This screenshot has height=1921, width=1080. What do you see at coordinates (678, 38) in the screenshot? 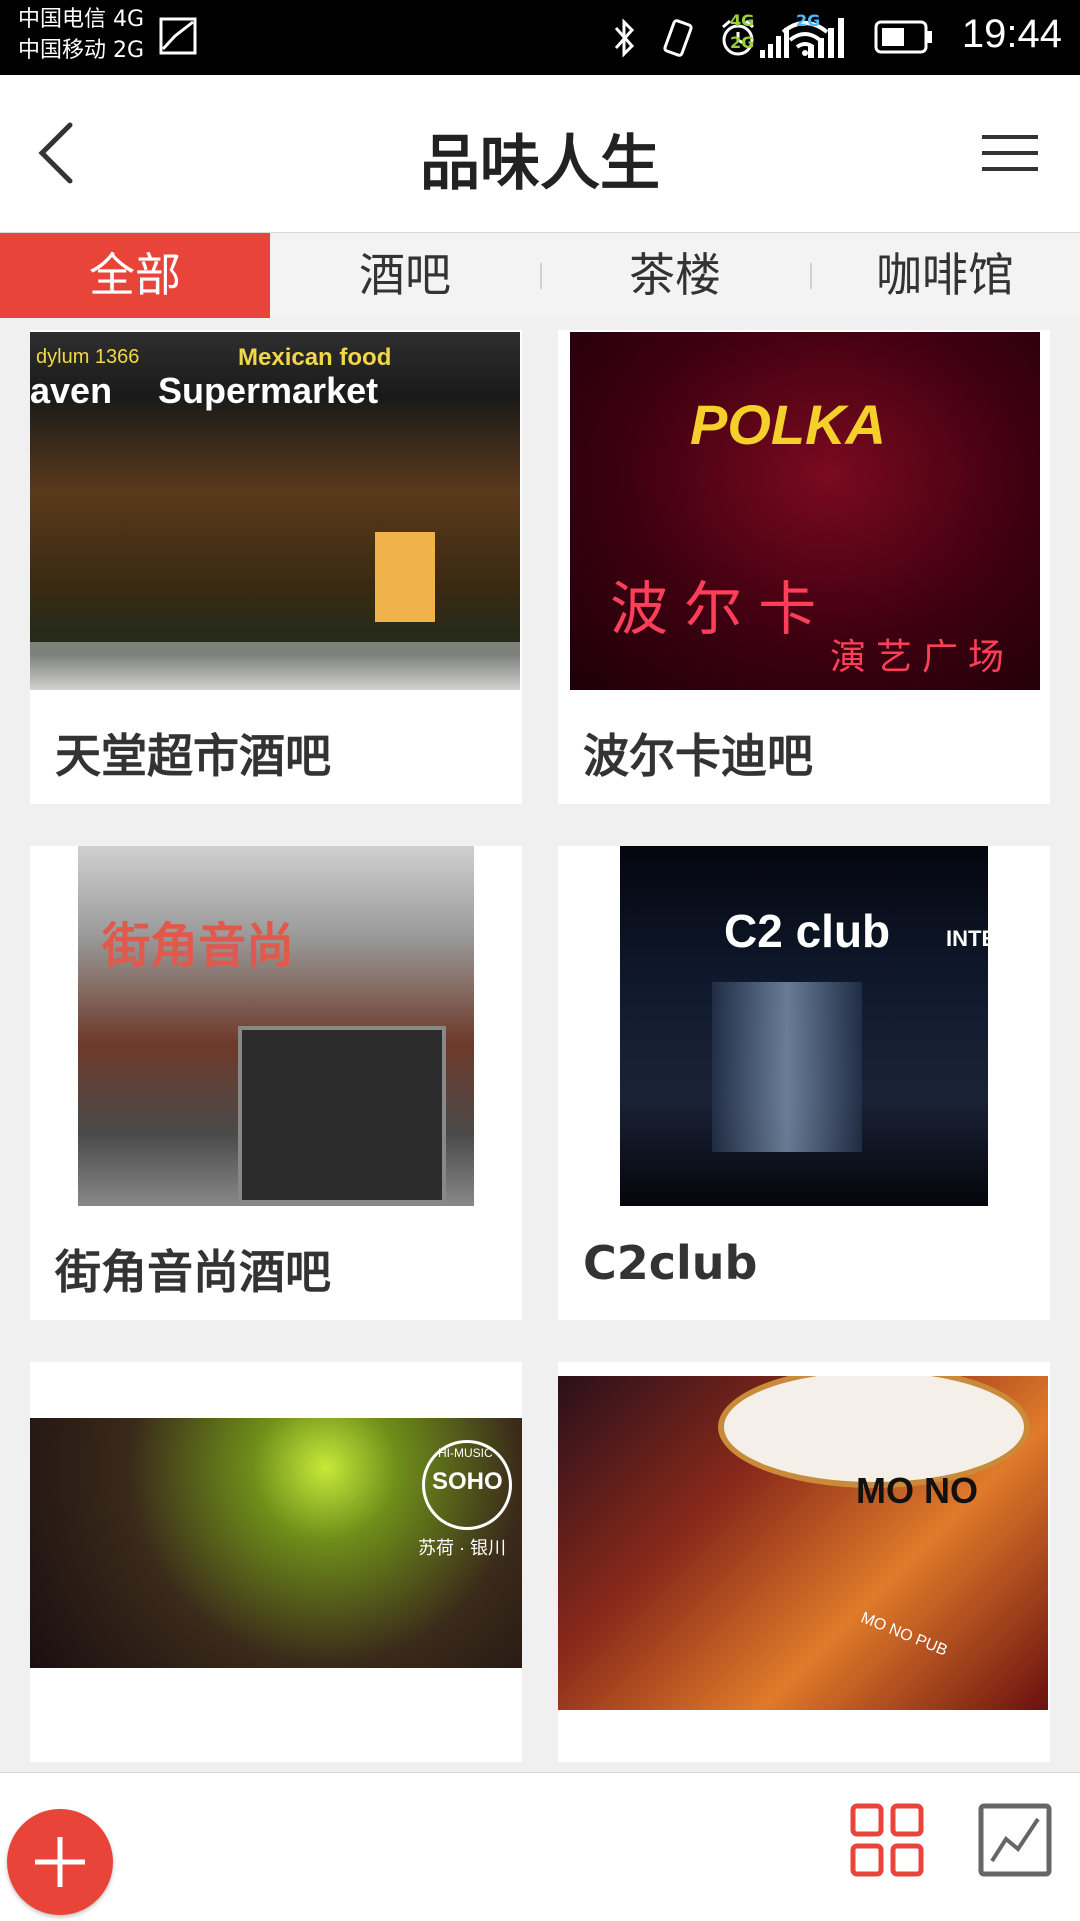
I see `vibrate-icon` at bounding box center [678, 38].